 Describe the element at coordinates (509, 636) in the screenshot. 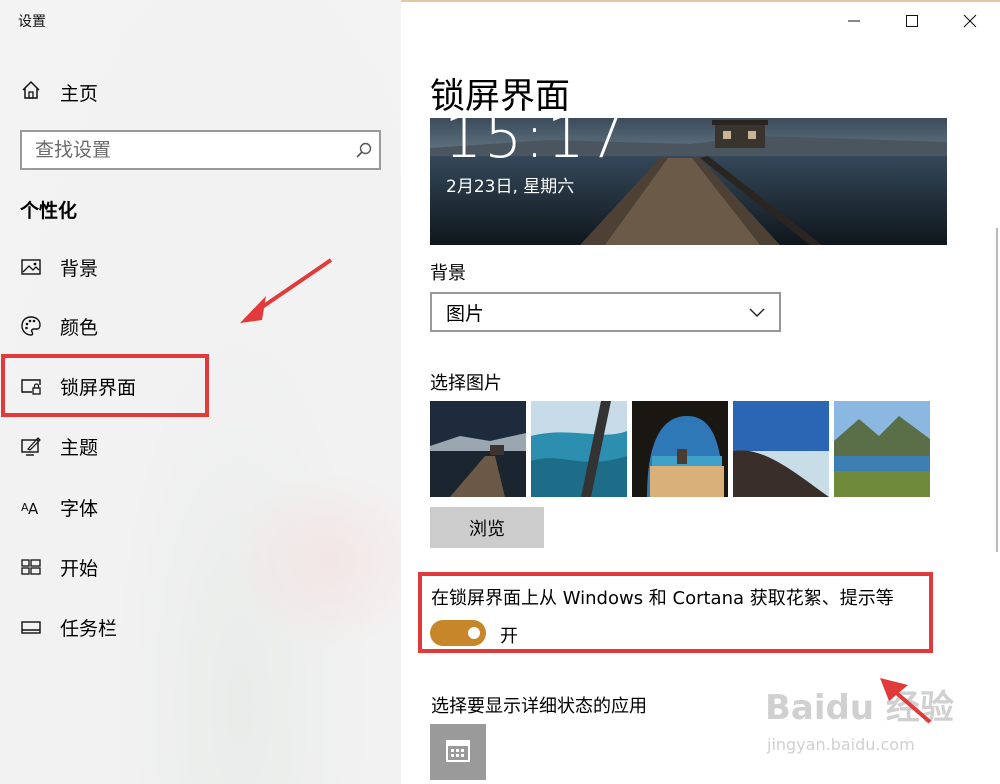

I see `tips-toggle-state: 开` at that location.